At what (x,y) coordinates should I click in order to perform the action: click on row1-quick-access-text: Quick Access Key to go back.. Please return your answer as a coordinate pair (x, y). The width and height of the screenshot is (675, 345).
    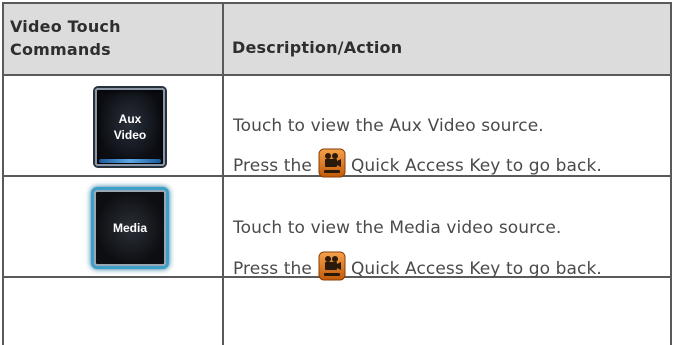
    Looking at the image, I should click on (476, 166).